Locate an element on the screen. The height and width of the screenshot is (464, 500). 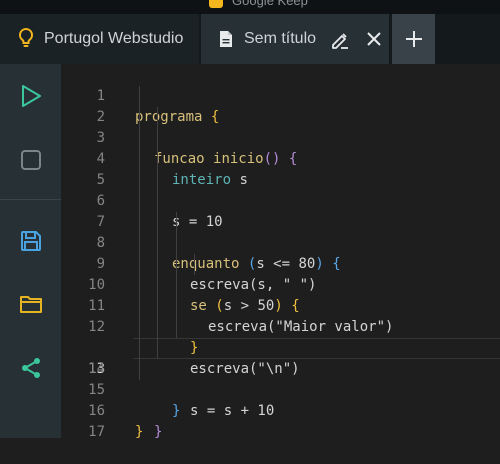
tab-file-label: Sem título is located at coordinates (280, 38).